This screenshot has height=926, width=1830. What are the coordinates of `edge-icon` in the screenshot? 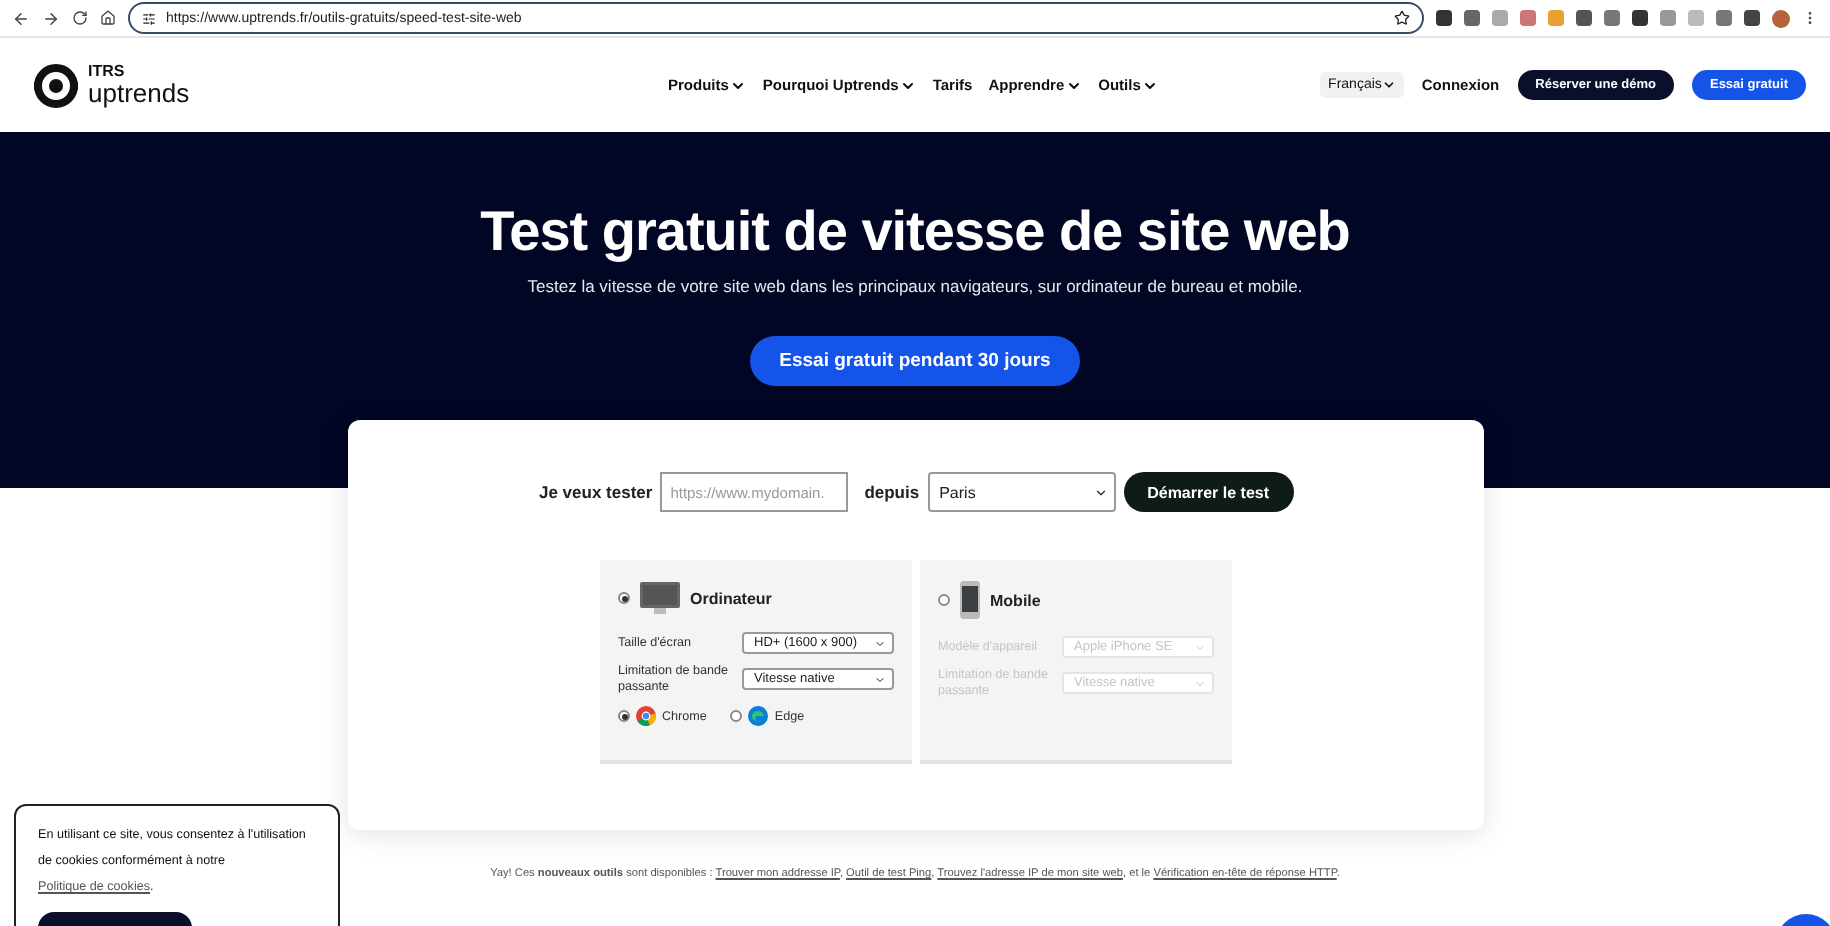 It's located at (758, 716).